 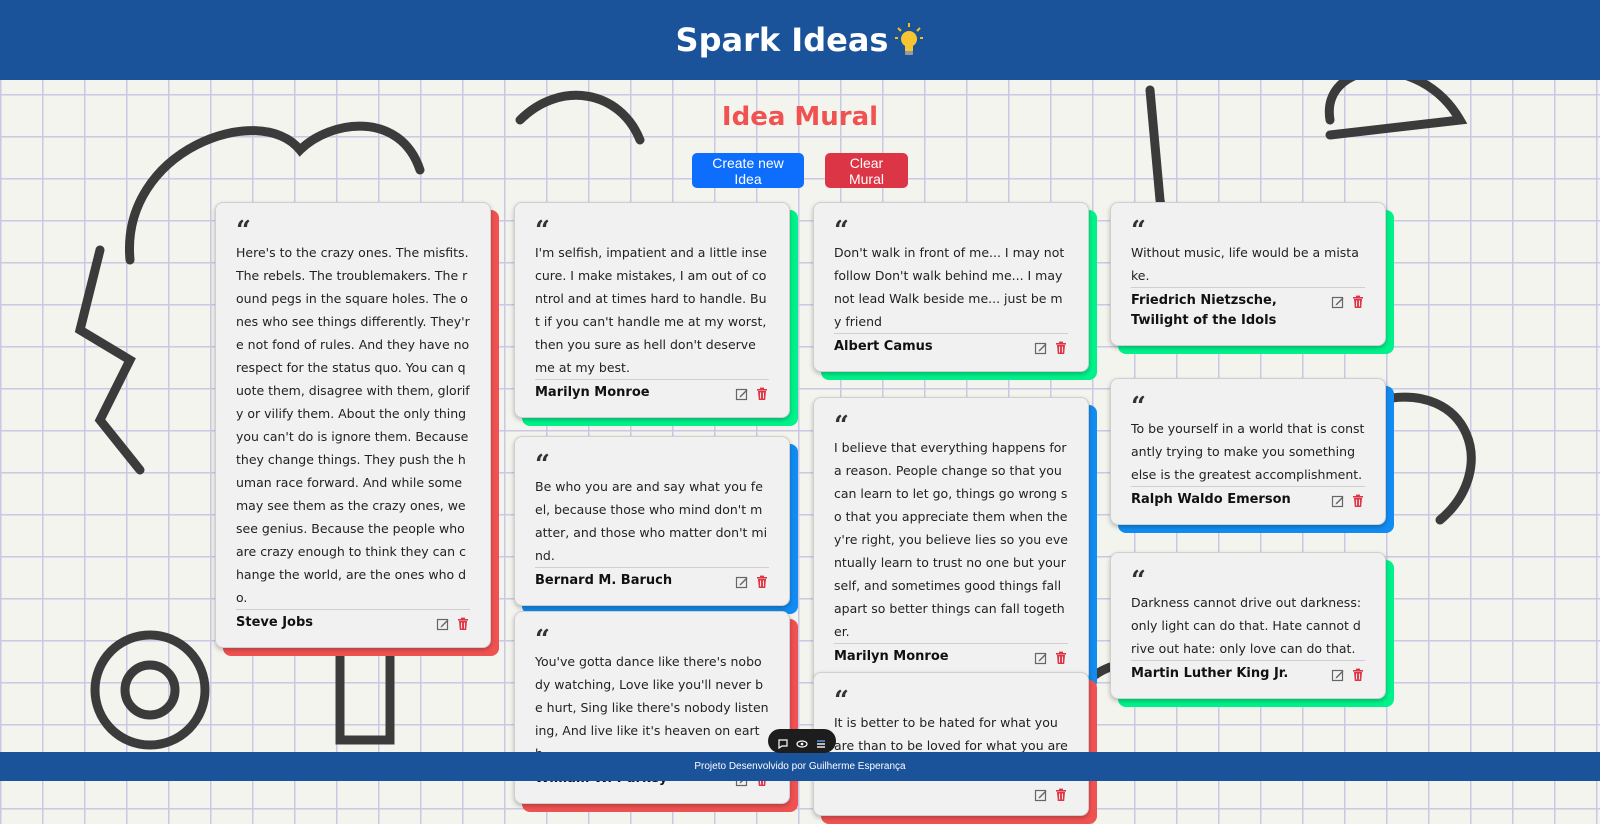 I want to click on eye-icon, so click(x=802, y=741).